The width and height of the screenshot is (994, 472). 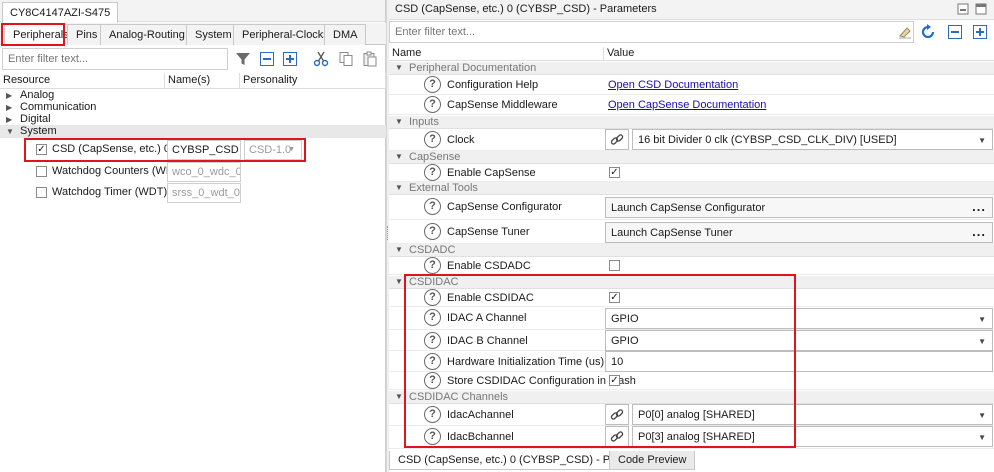 What do you see at coordinates (147, 34) in the screenshot?
I see `tab-analog-routing: Analog-Routing` at bounding box center [147, 34].